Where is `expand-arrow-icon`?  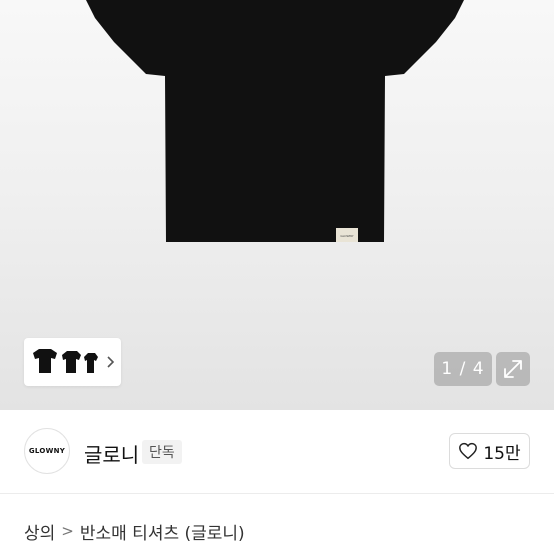
expand-arrow-icon is located at coordinates (513, 369).